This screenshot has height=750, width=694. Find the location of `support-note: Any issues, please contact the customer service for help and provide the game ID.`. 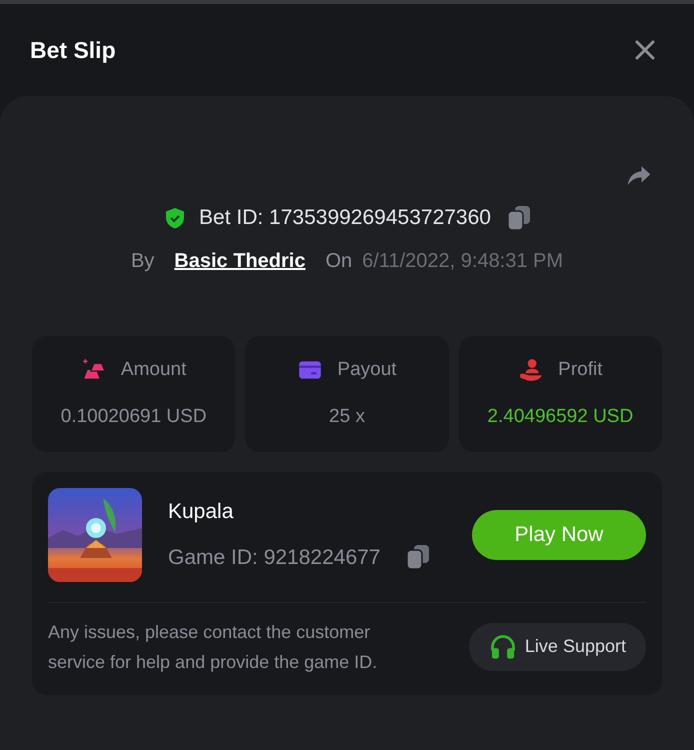

support-note: Any issues, please contact the customer service for help and provide the game ID. is located at coordinates (213, 647).